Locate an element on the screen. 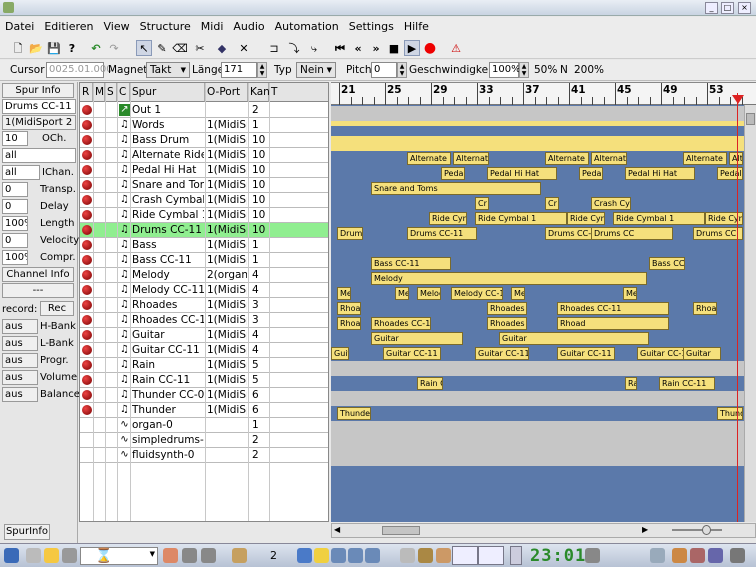 This screenshot has width=756, height=567. kde-menu-icon is located at coordinates (11, 555).